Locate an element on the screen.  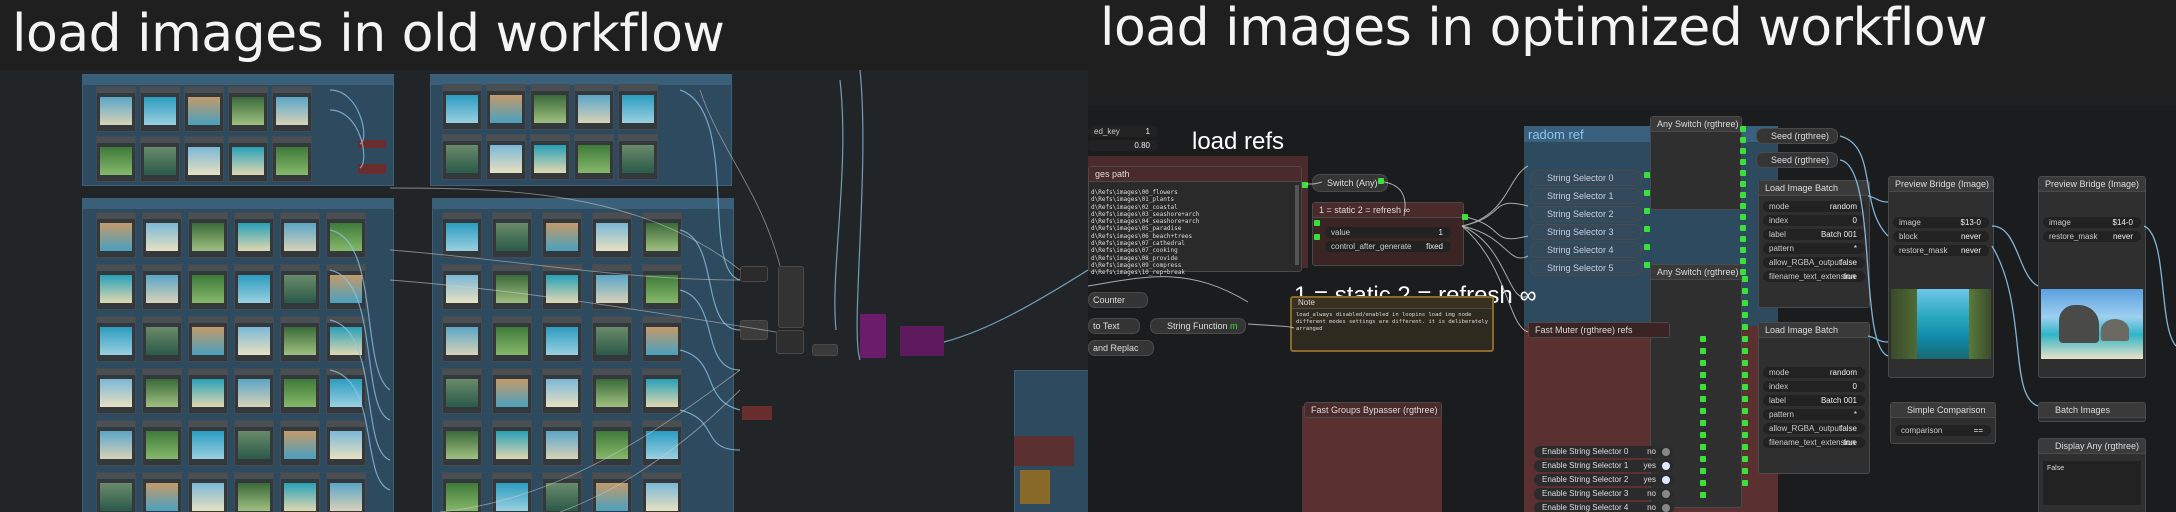
left-title: load images in old workflow is located at coordinates (368, 34).